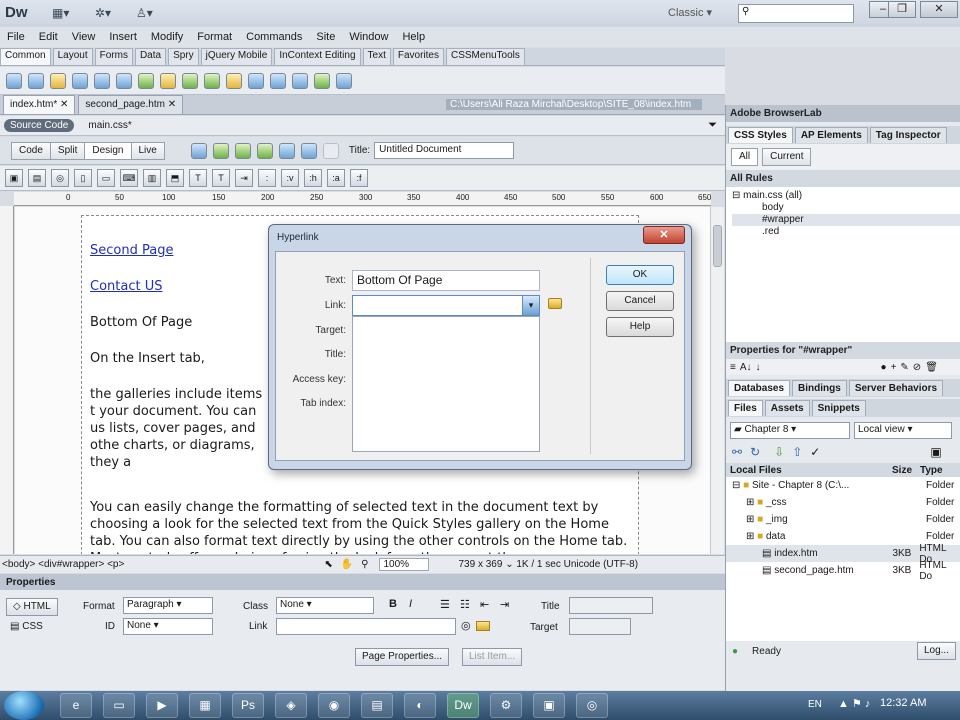 The height and width of the screenshot is (720, 960). Describe the element at coordinates (190, 80) in the screenshot. I see `widget-icon` at that location.